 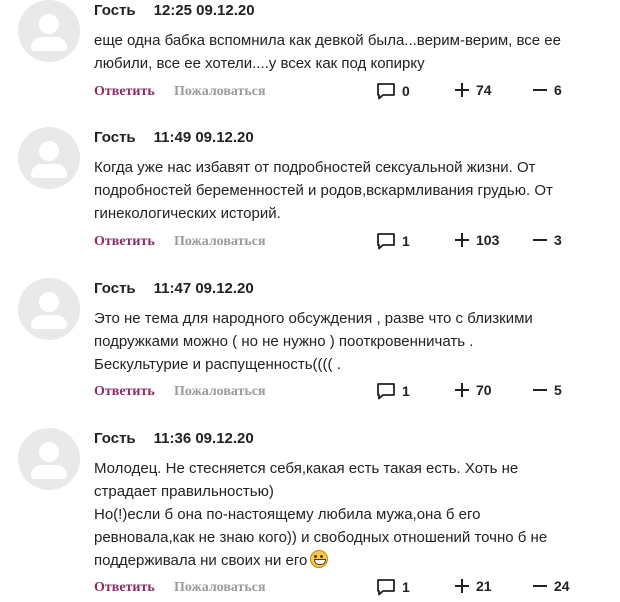 What do you see at coordinates (473, 390) in the screenshot?
I see `upvote-button: 70` at bounding box center [473, 390].